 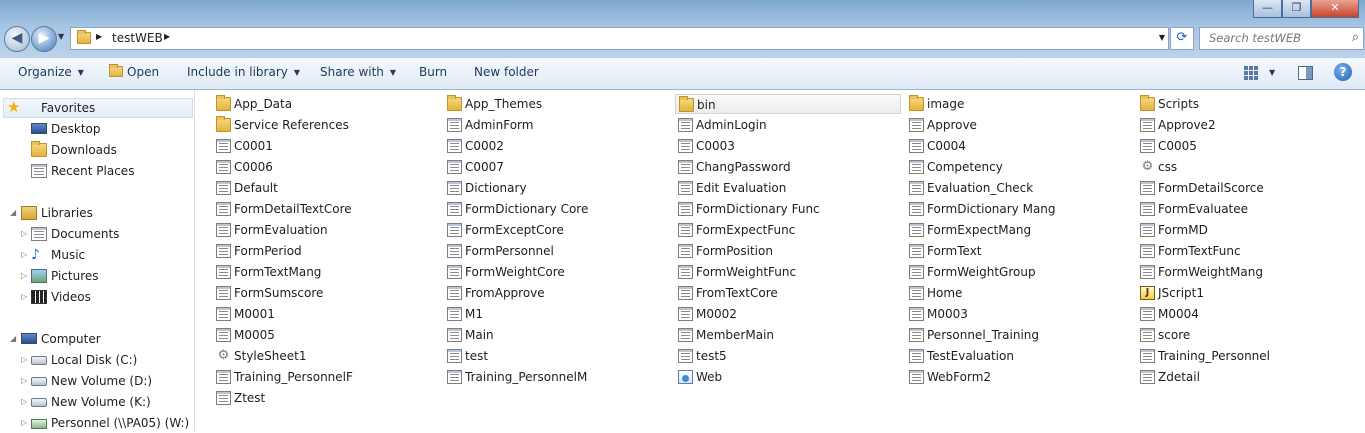 What do you see at coordinates (1250, 188) in the screenshot?
I see `file-item: FormDetailScorce` at bounding box center [1250, 188].